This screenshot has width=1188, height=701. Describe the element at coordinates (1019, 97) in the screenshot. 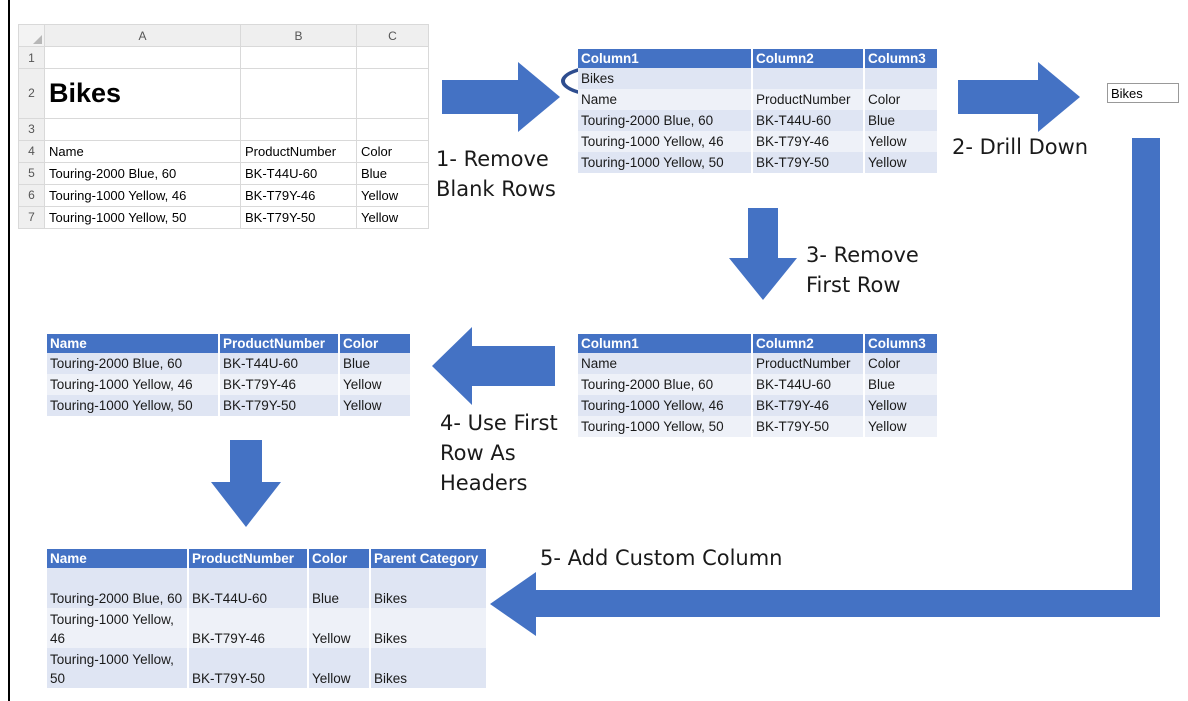

I see `arrow-right-step2` at that location.